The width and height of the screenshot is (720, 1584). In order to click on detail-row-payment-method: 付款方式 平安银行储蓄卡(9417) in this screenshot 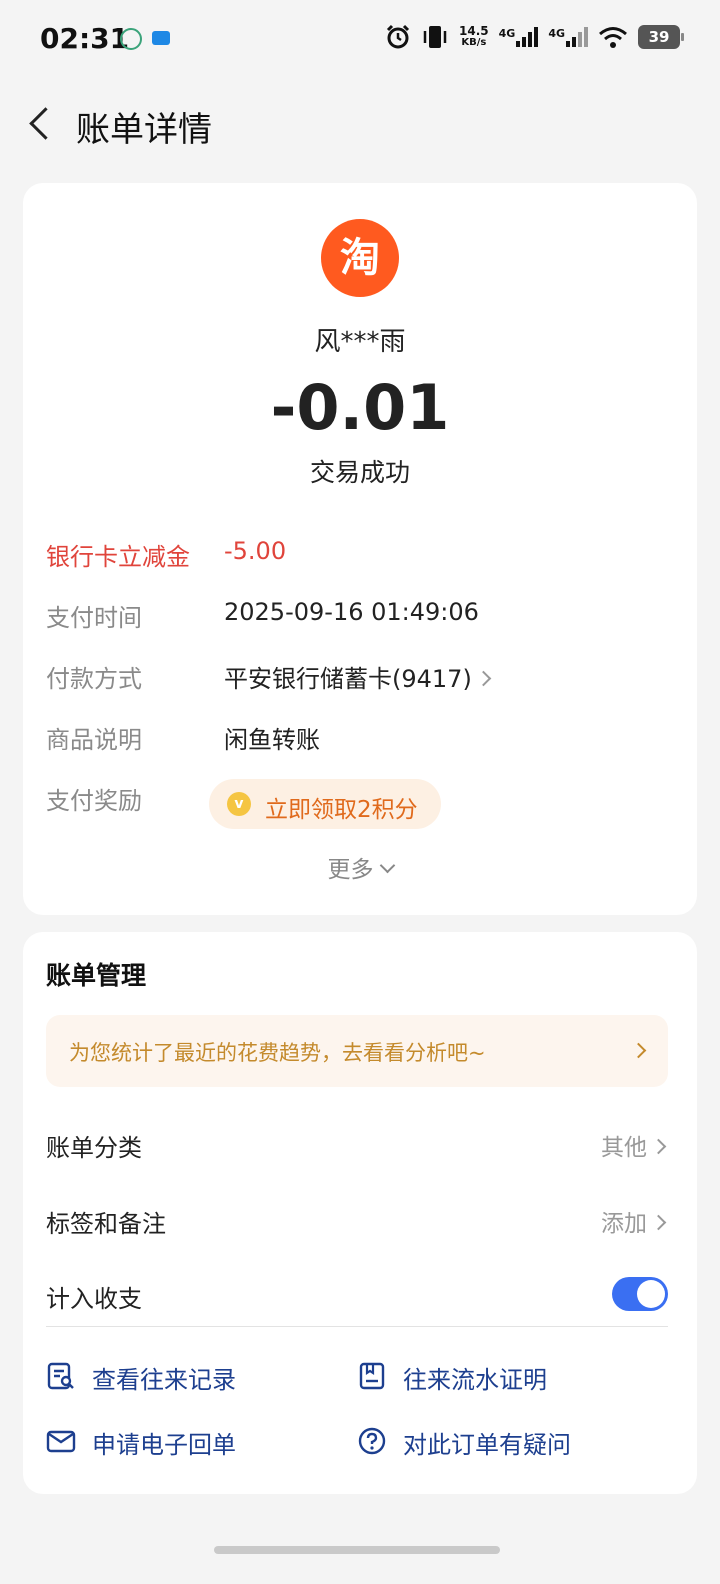, I will do `click(361, 675)`.